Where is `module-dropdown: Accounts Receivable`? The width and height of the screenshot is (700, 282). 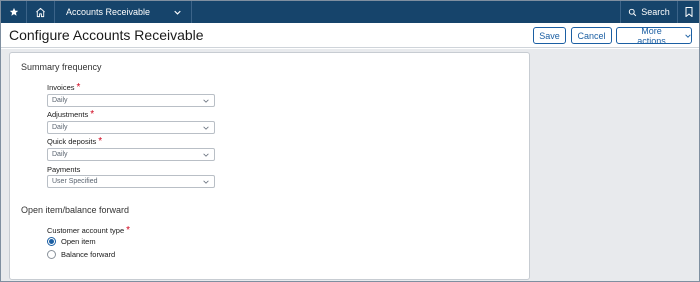 module-dropdown: Accounts Receivable is located at coordinates (123, 12).